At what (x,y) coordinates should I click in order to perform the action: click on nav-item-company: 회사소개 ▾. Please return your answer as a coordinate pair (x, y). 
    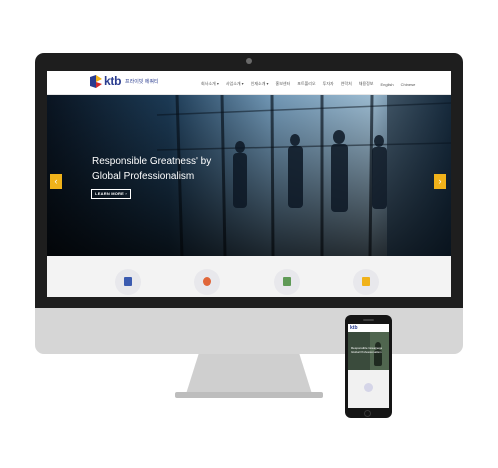
    Looking at the image, I should click on (210, 84).